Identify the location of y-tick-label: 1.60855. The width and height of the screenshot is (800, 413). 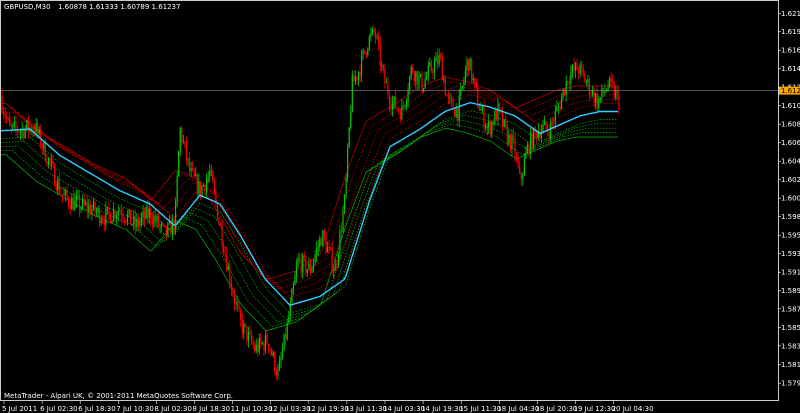
(790, 125).